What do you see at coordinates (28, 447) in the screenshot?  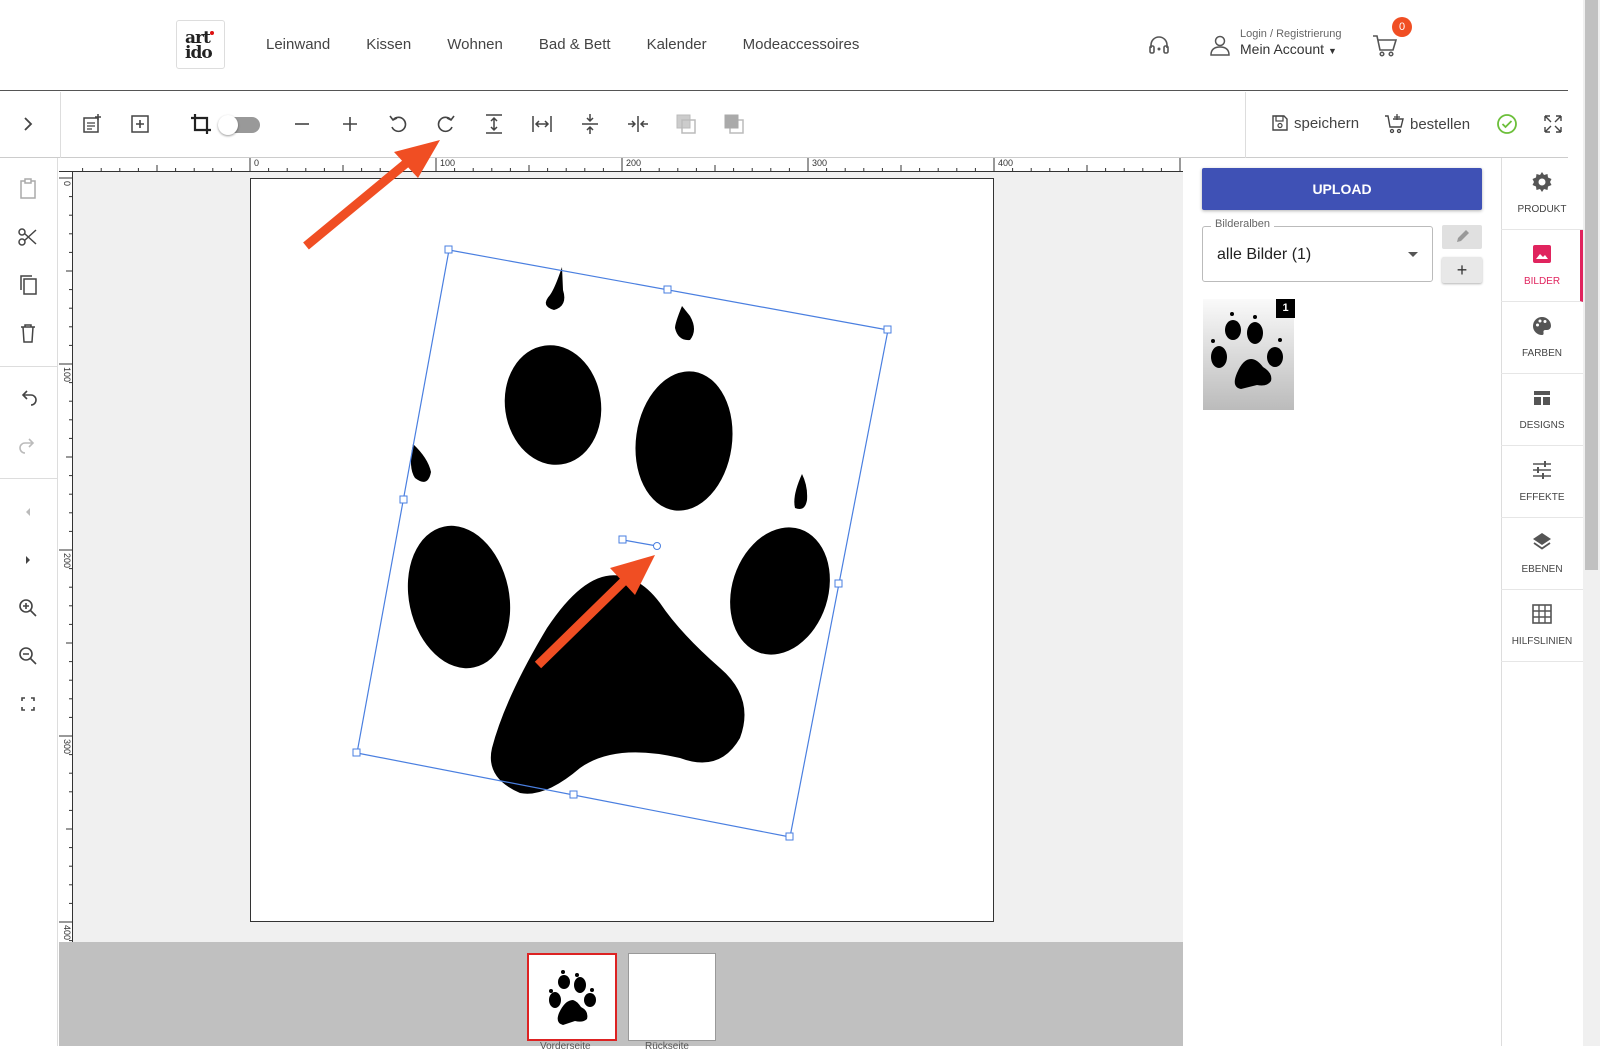 I see `redo-icon` at bounding box center [28, 447].